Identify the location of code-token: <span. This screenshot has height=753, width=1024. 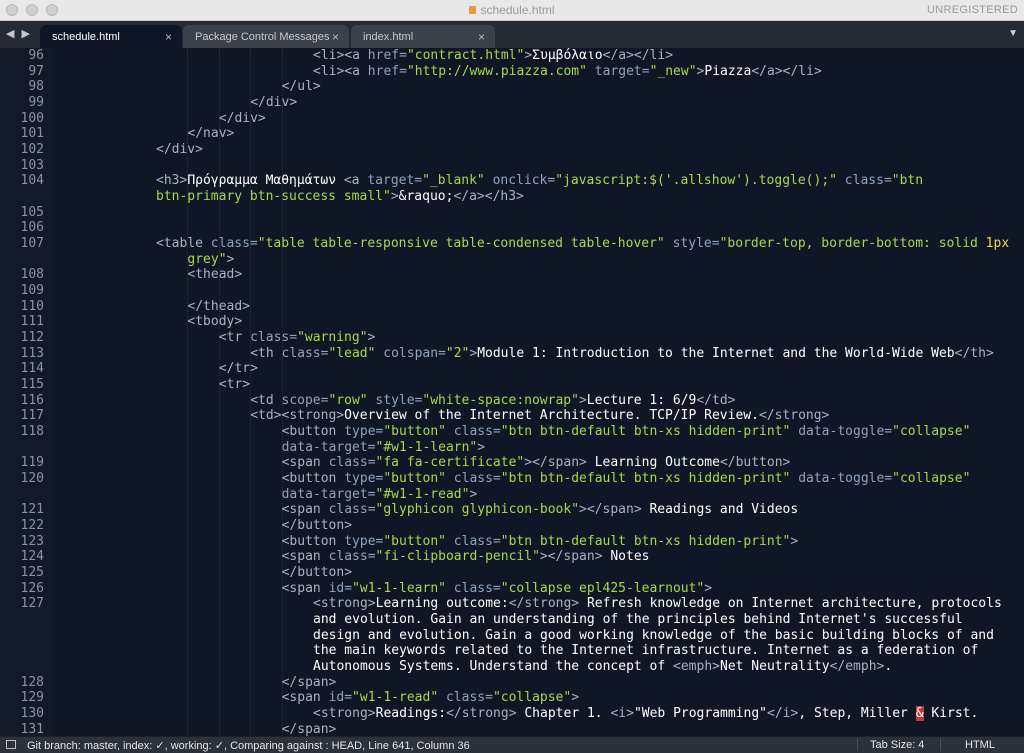
(305, 557).